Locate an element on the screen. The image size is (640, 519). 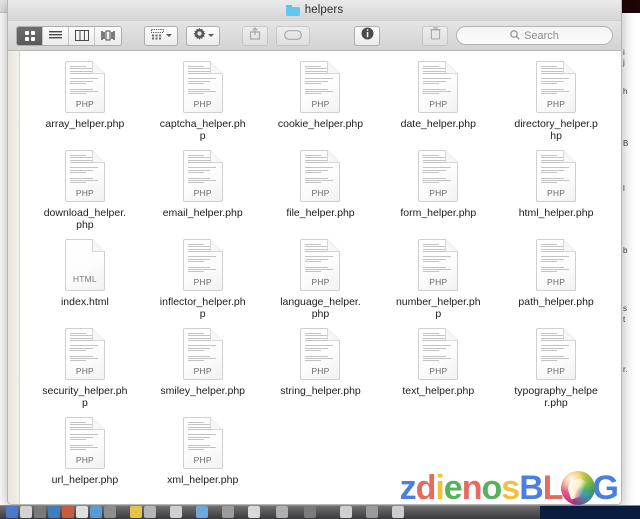
file-item: PHP form_helper.php is located at coordinates (438, 190).